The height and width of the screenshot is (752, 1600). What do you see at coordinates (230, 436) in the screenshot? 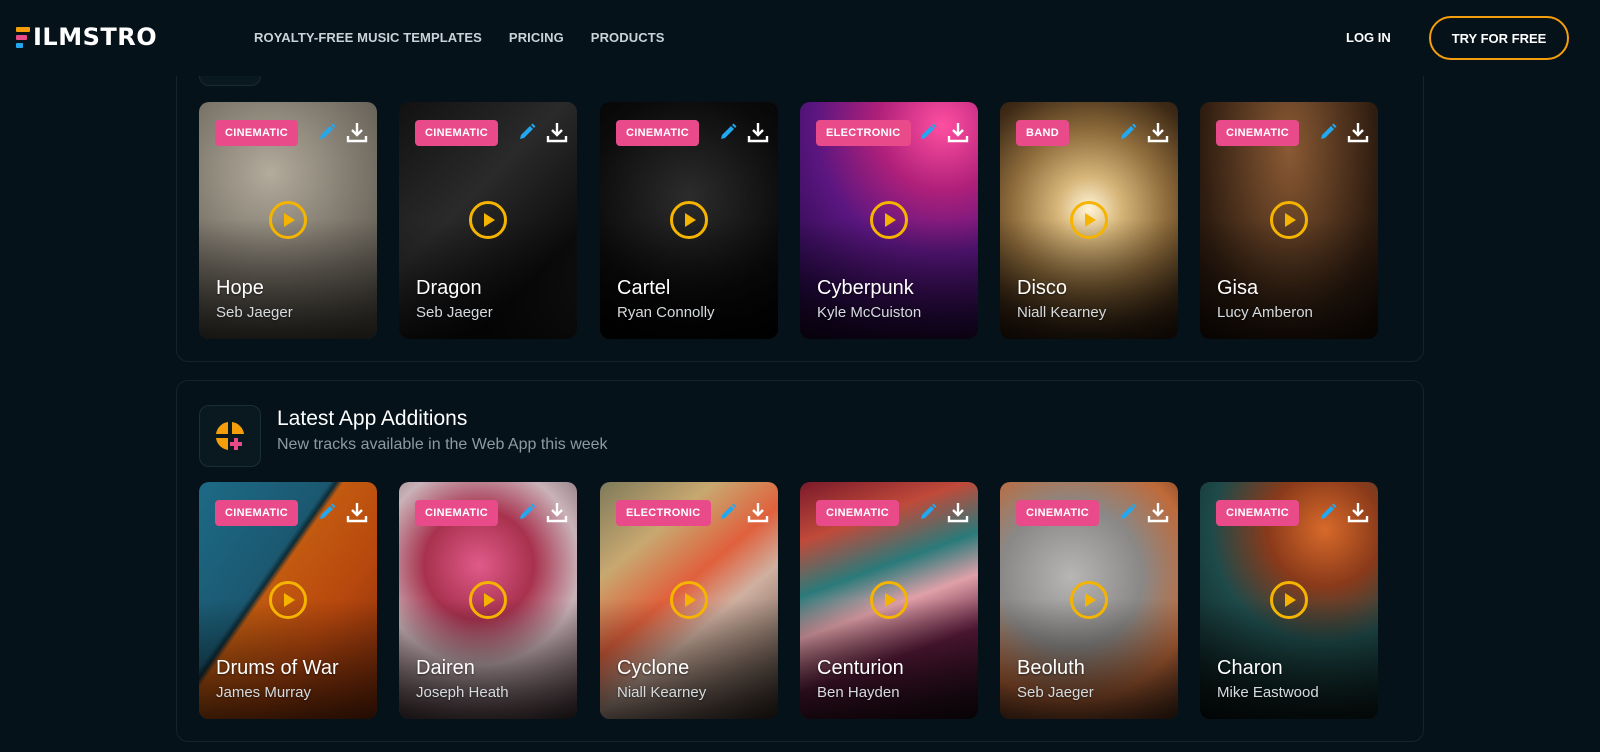
I see `music-plus-icon` at bounding box center [230, 436].